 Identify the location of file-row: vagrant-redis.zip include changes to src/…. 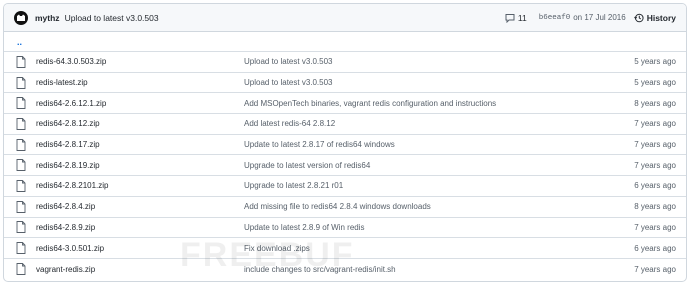
(345, 269).